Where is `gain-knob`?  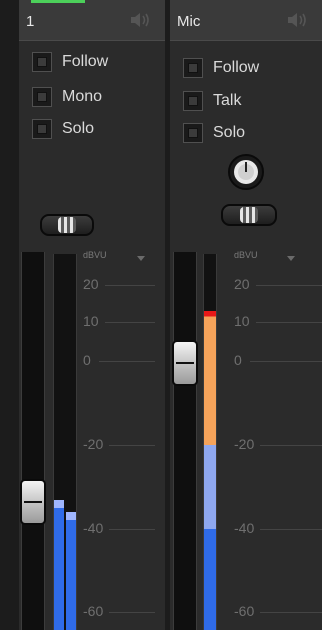
gain-knob is located at coordinates (246, 172).